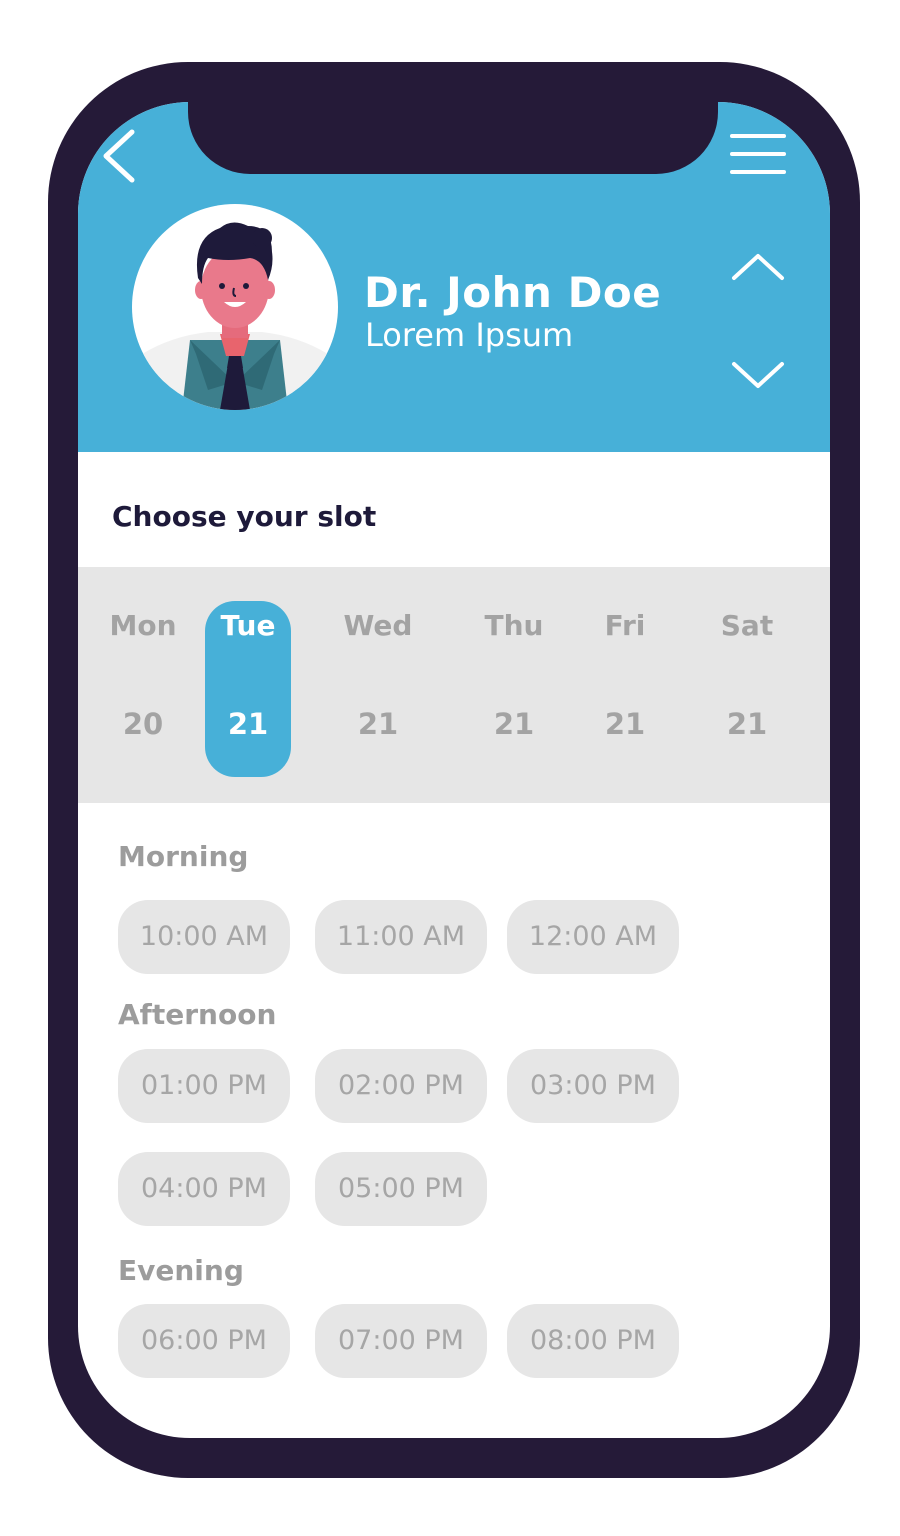 This screenshot has width=900, height=1536. Describe the element at coordinates (401, 1341) in the screenshot. I see `slot-button: 07:00 PM` at that location.